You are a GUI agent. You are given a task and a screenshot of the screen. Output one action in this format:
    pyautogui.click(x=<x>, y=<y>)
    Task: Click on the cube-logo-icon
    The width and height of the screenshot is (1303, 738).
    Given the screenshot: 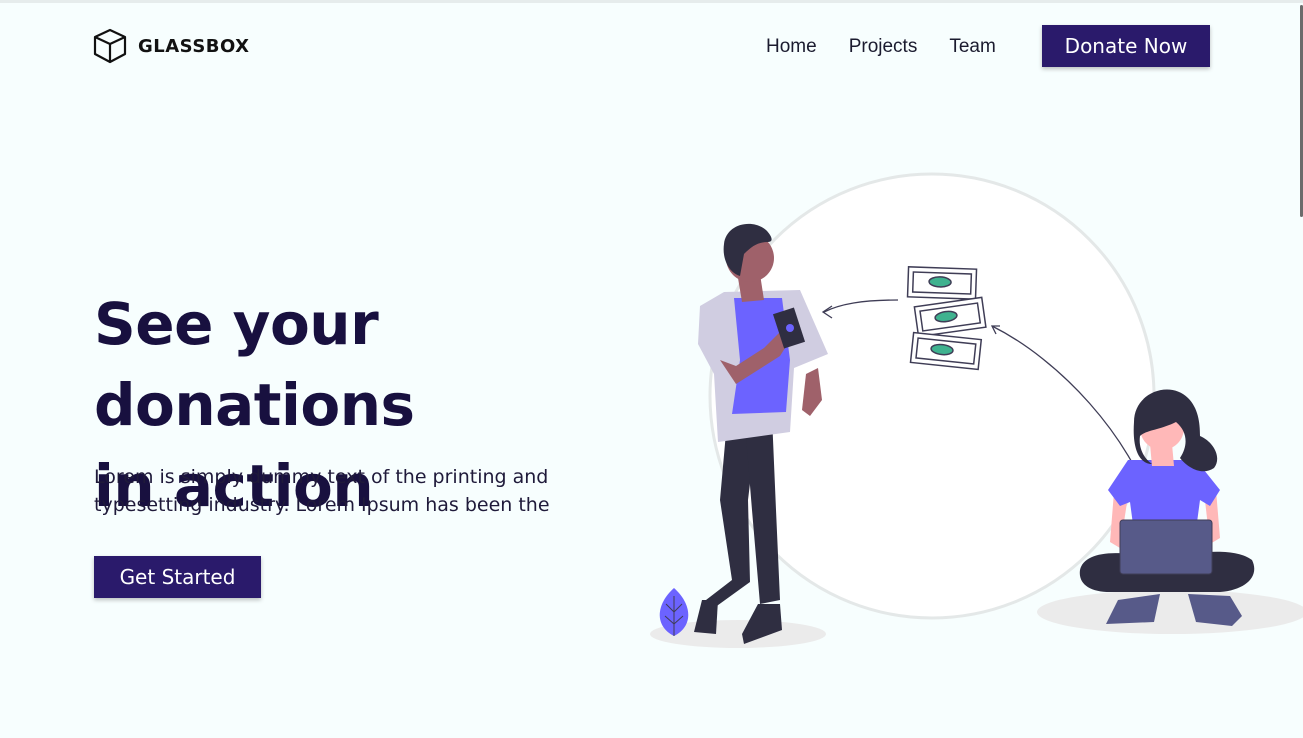 What is the action you would take?
    pyautogui.click(x=110, y=46)
    